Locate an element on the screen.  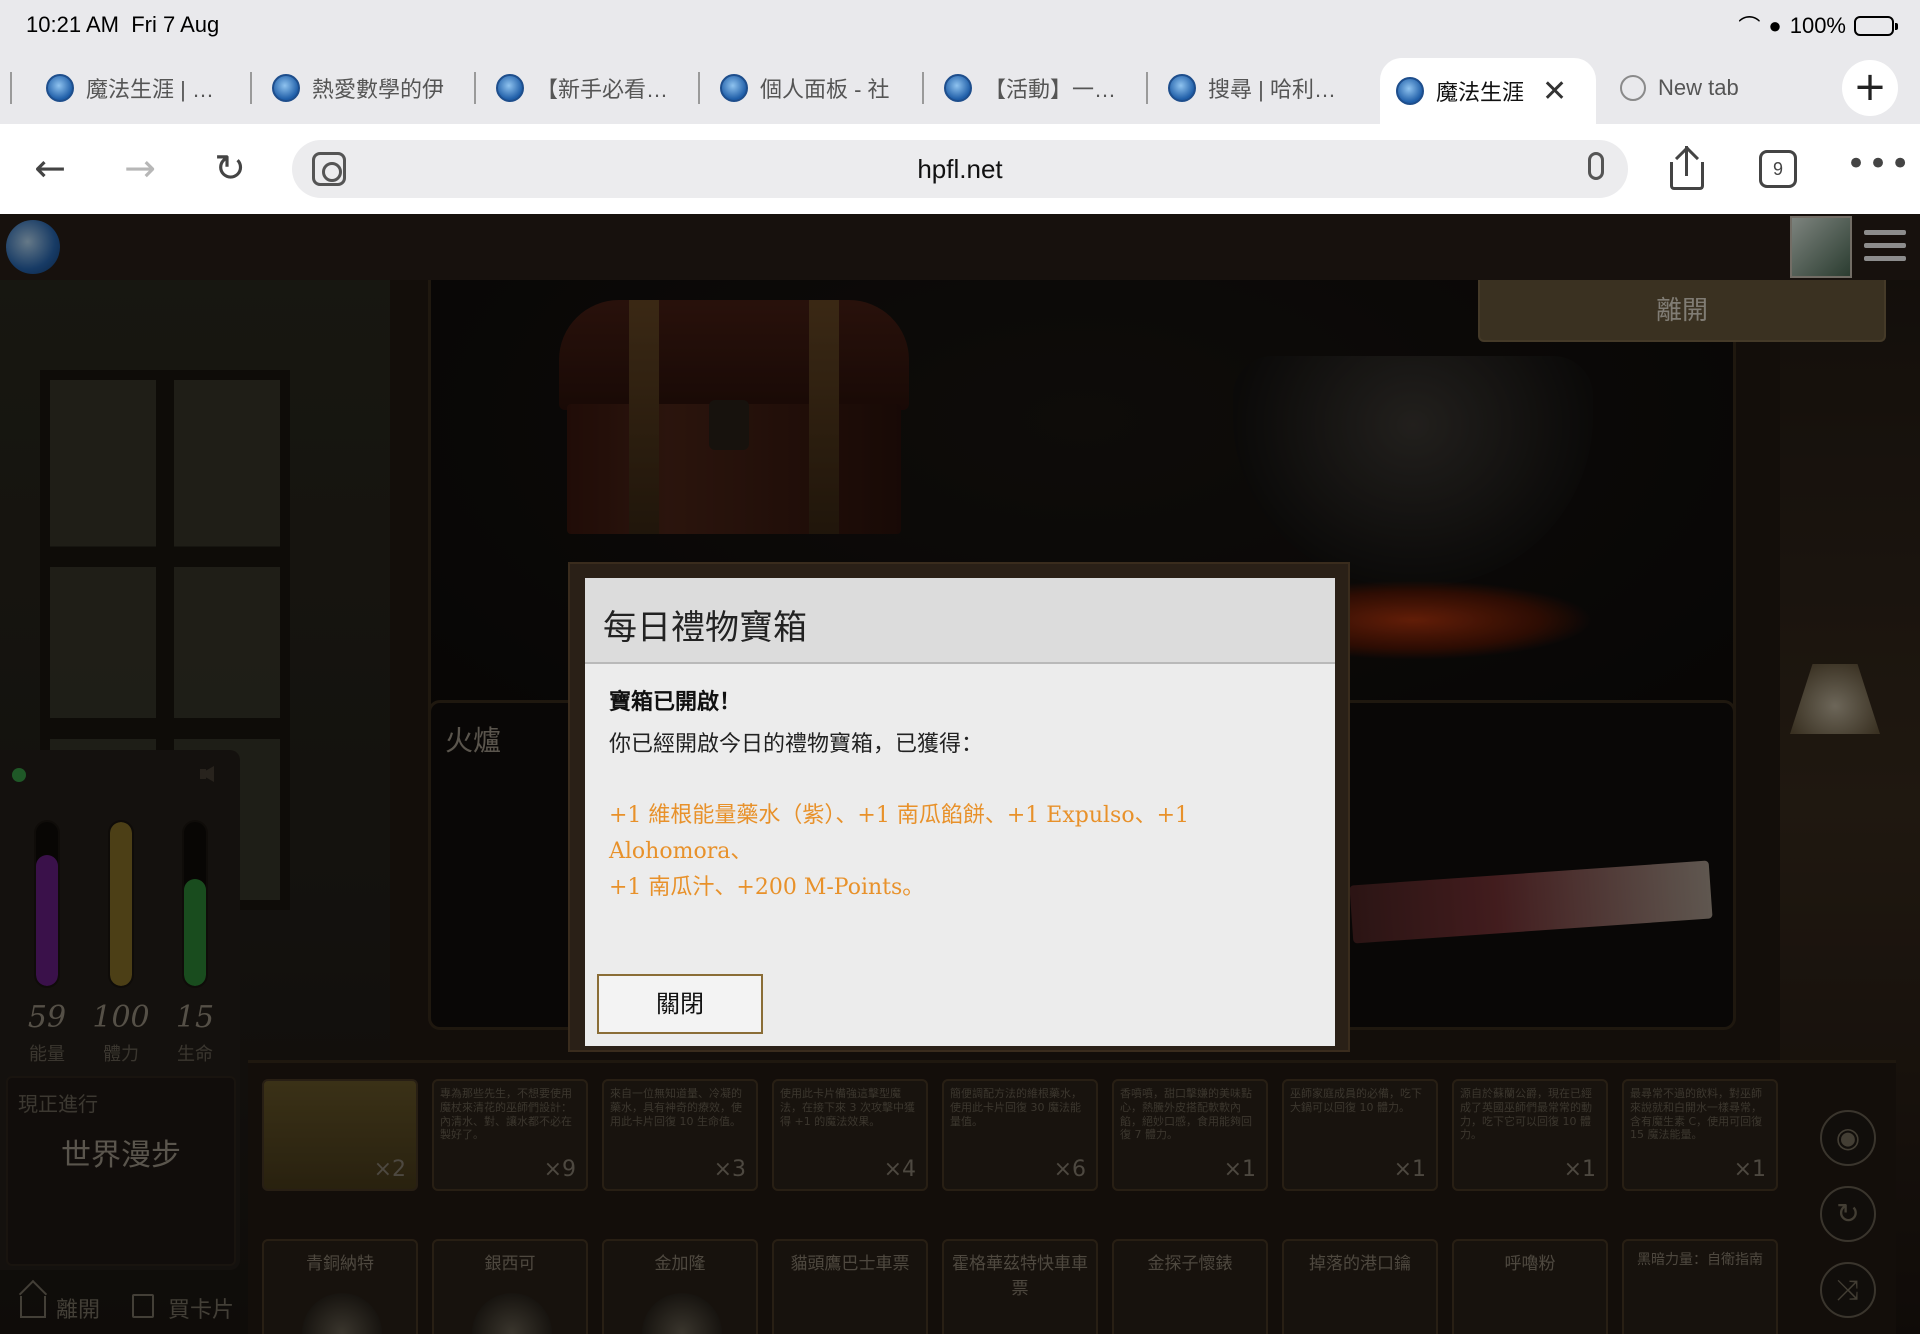
url-text: hpfl.net is located at coordinates (960, 169).